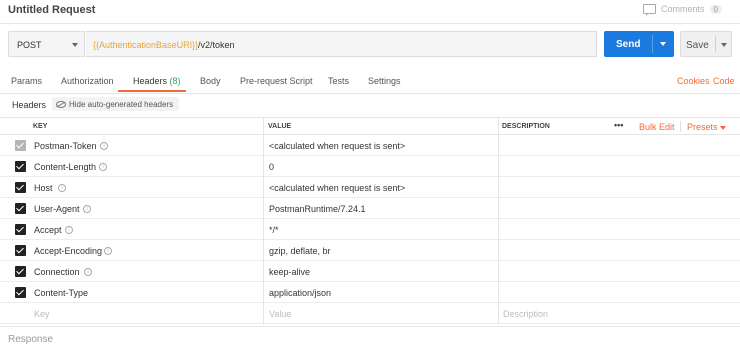 This screenshot has height=356, width=740. What do you see at coordinates (697, 45) in the screenshot?
I see `save-label: Save` at bounding box center [697, 45].